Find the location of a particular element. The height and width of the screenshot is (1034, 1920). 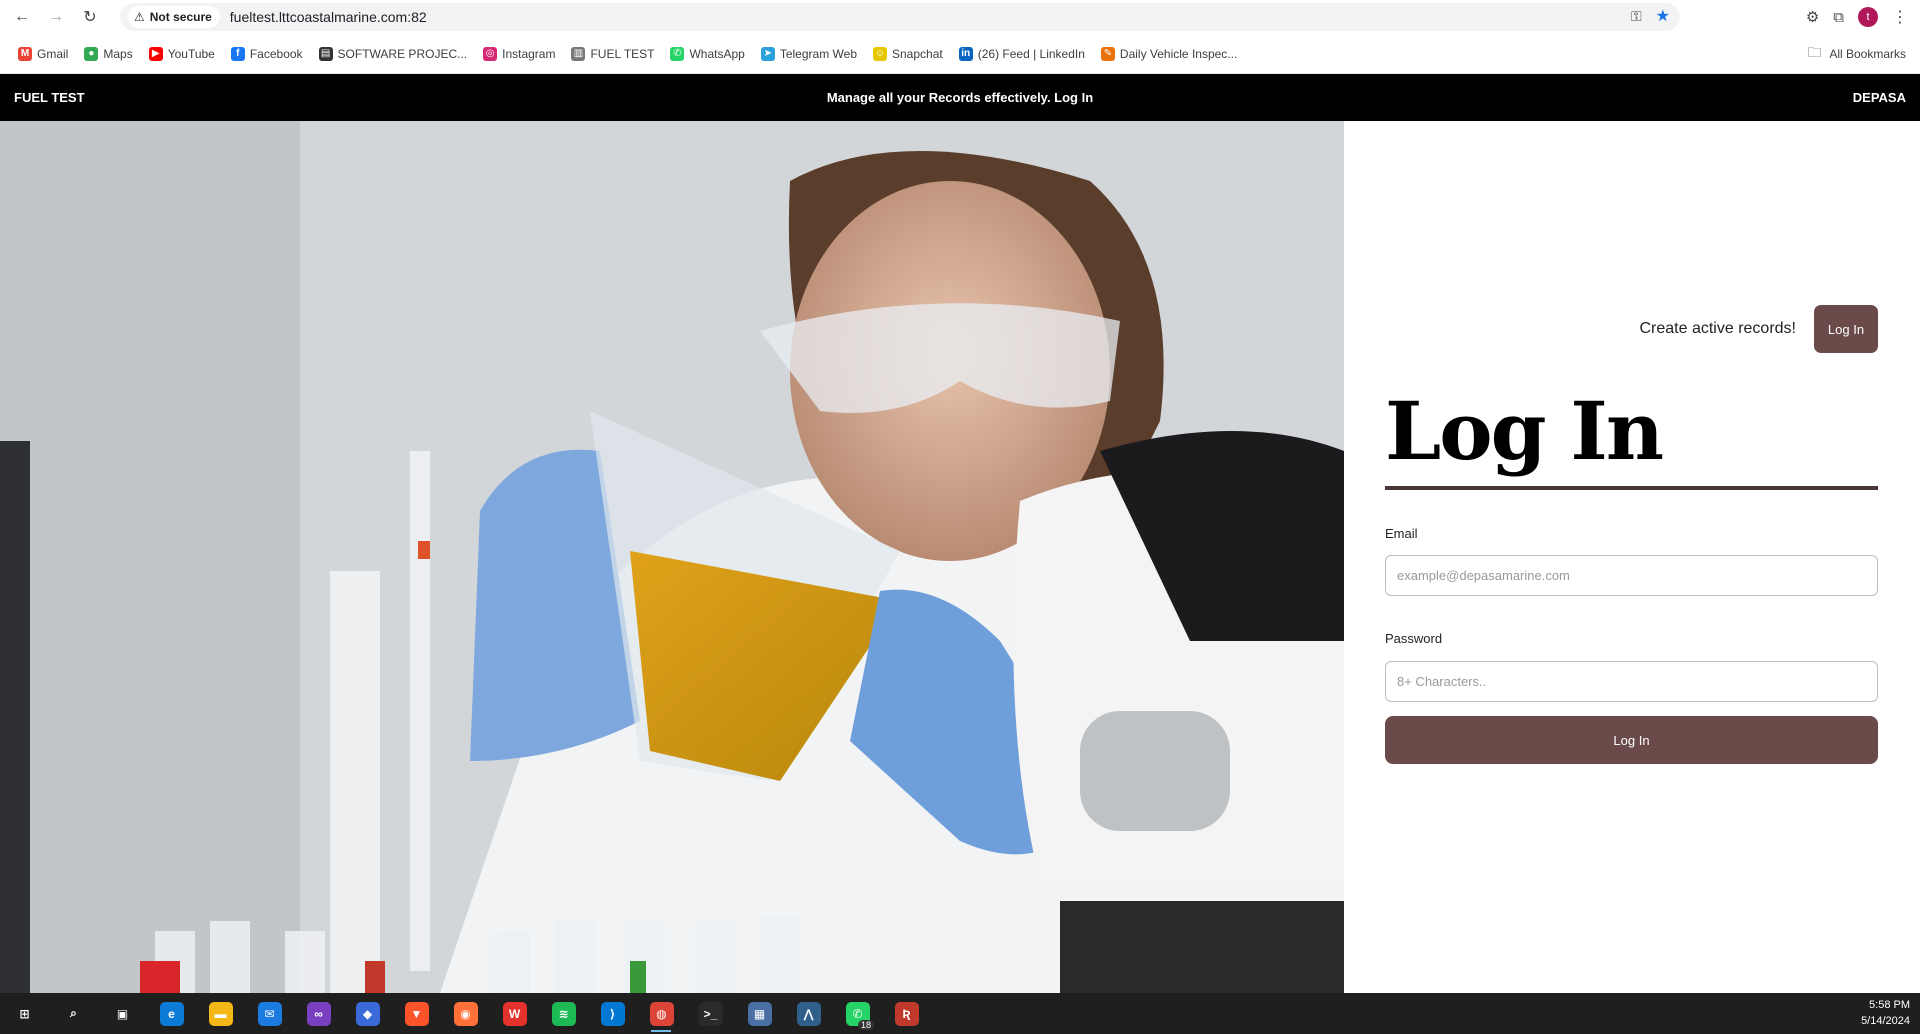

app-red-icon: Ʀ is located at coordinates (906, 1013).